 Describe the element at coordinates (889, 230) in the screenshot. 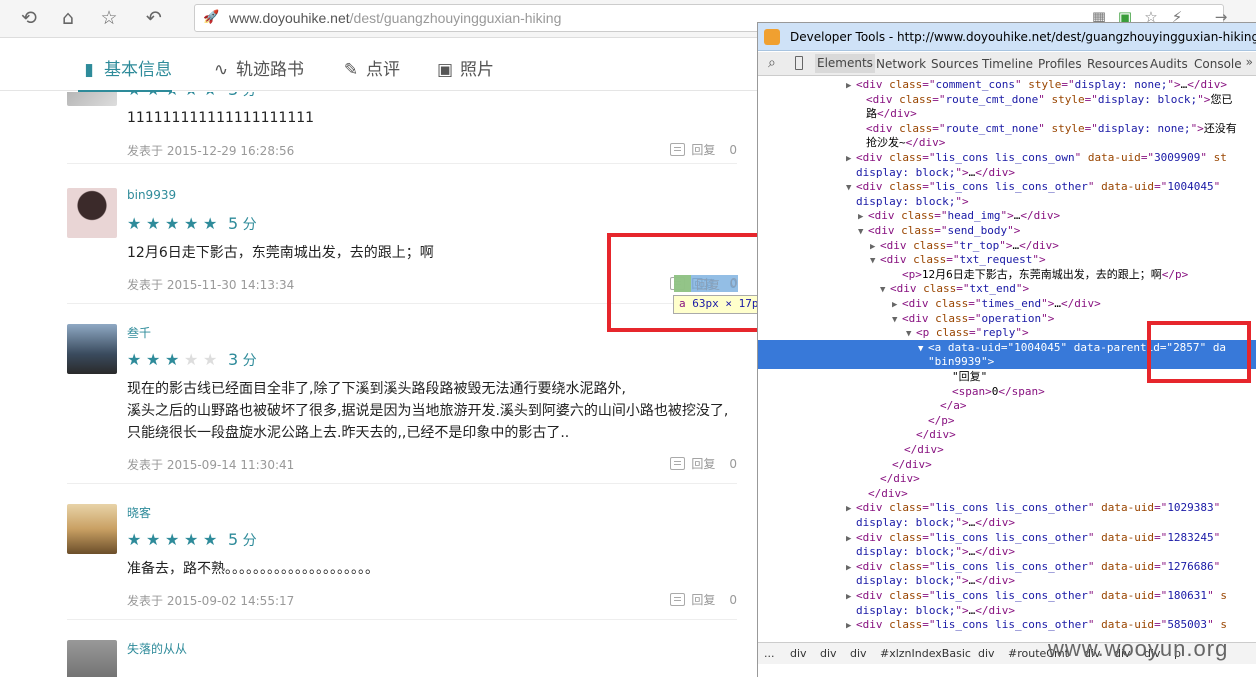

I see `dom-node-line: ▼ <div class="send_body">` at that location.